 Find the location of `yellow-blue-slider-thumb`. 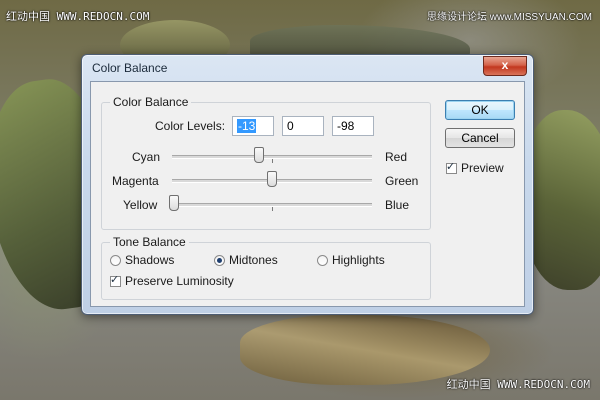

yellow-blue-slider-thumb is located at coordinates (174, 203).